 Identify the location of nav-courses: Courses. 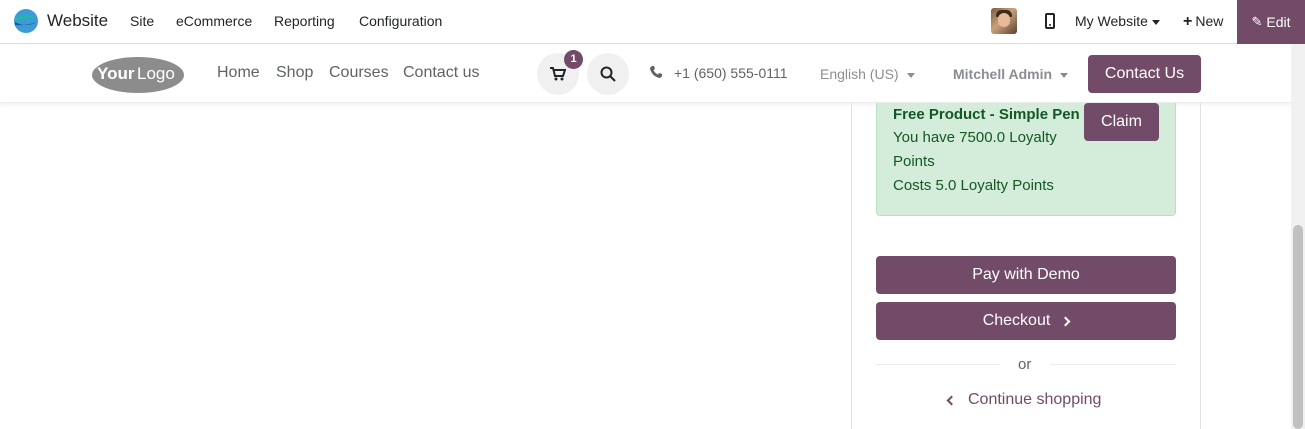
(359, 73).